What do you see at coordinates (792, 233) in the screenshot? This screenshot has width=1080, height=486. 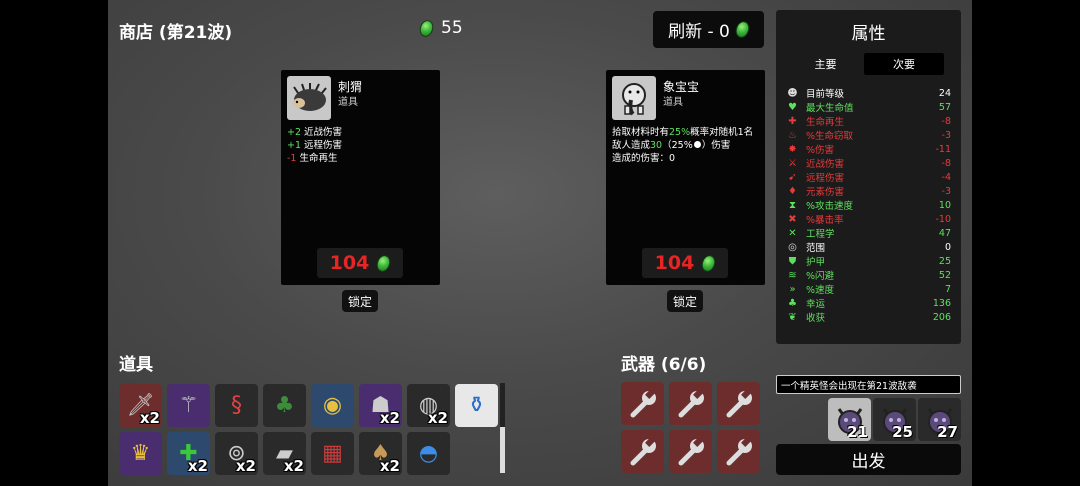 I see `engineering-icon: ✕` at bounding box center [792, 233].